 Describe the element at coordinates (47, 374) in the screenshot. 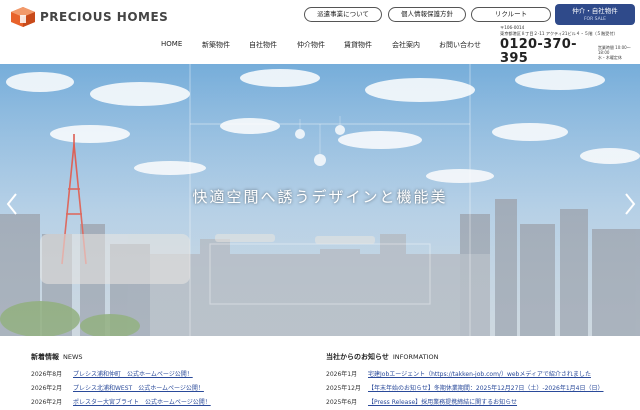

I see `news-date: 2026年8月` at that location.